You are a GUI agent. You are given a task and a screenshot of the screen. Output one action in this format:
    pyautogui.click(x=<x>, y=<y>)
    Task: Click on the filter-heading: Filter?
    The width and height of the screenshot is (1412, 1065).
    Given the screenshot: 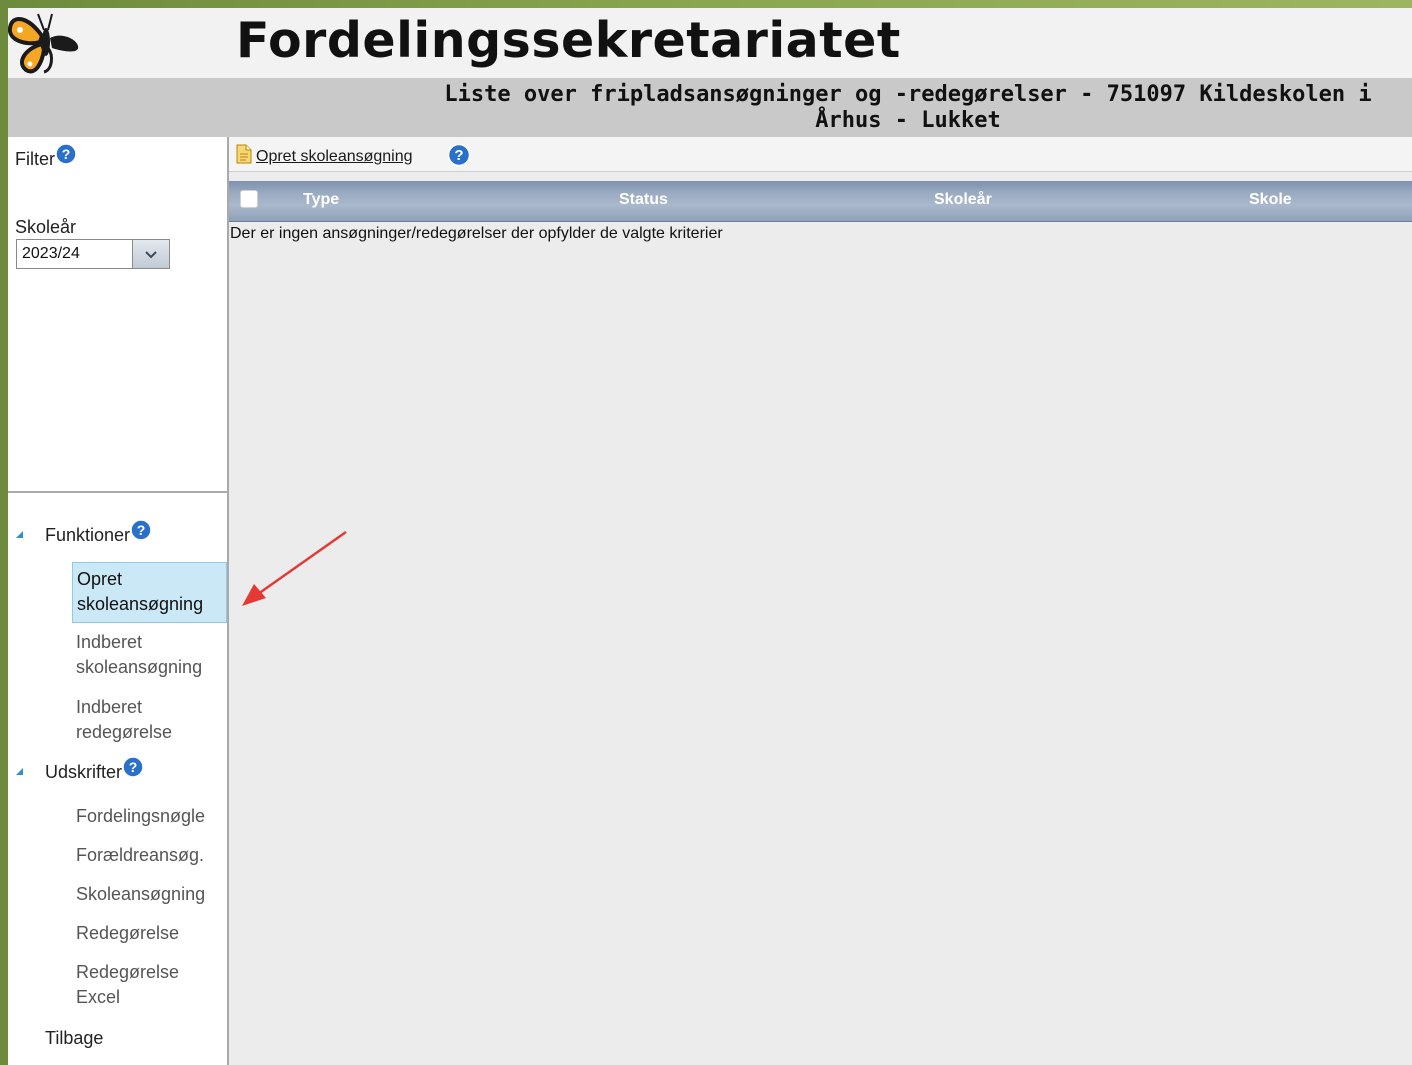 What is the action you would take?
    pyautogui.click(x=46, y=156)
    